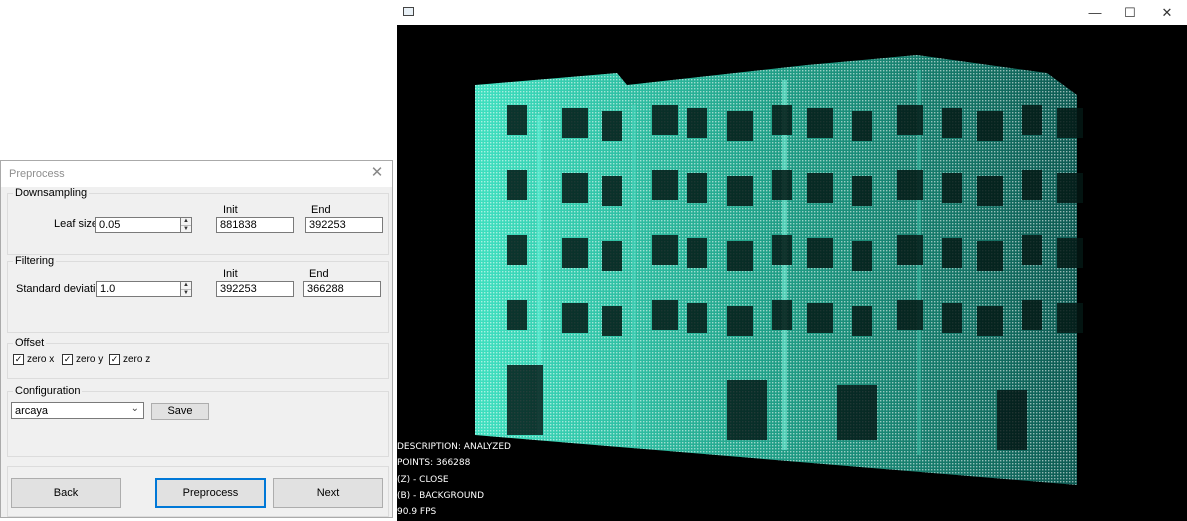 The height and width of the screenshot is (521, 1187). What do you see at coordinates (255, 225) in the screenshot?
I see `downsampling-init-field: 881838` at bounding box center [255, 225].